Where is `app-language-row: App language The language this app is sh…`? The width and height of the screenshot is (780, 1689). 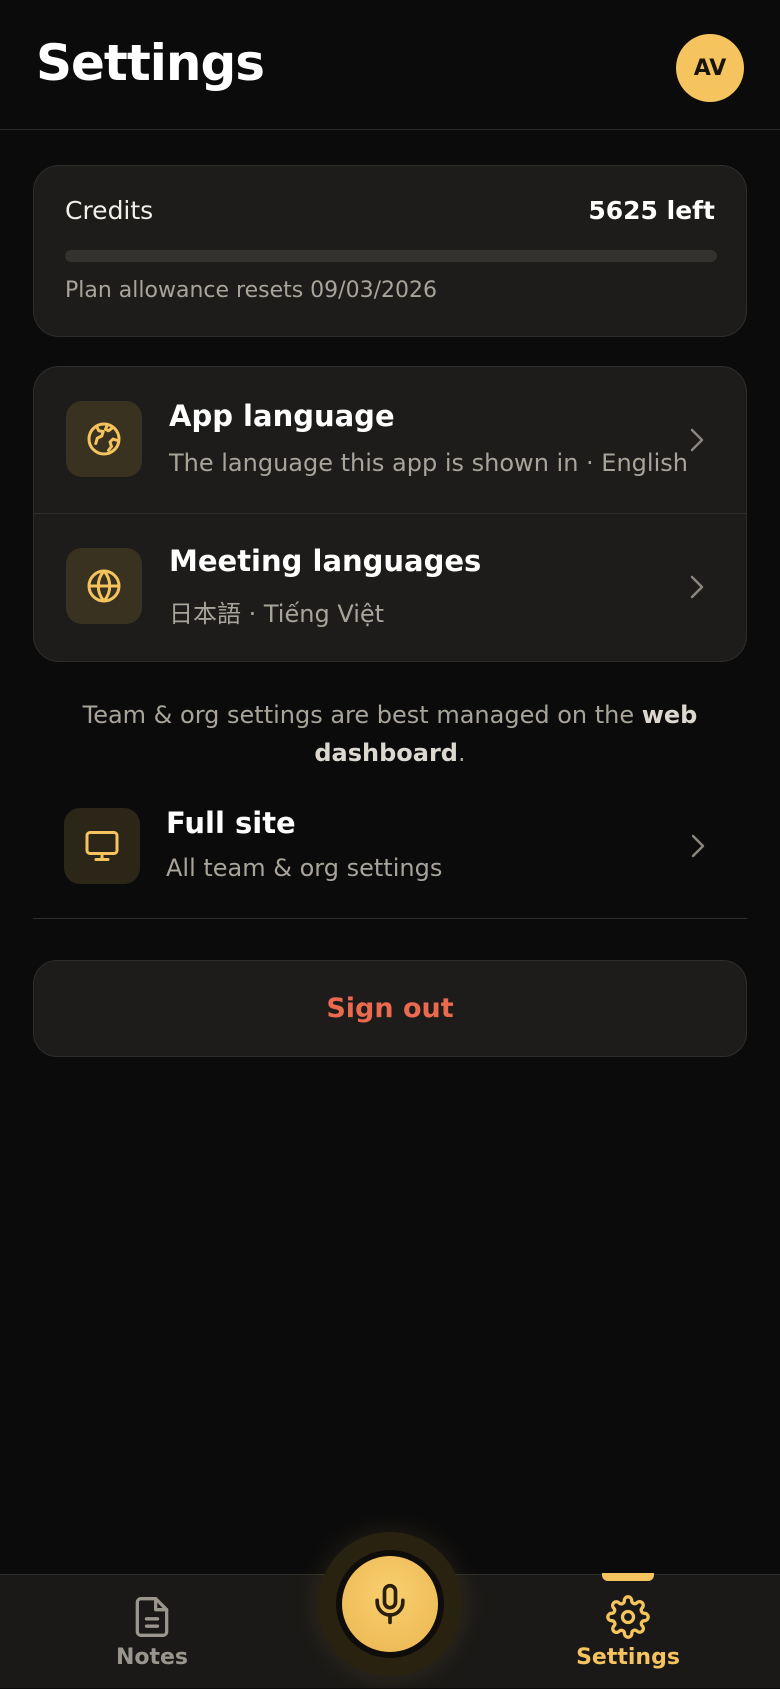
app-language-row: App language The language this app is sh… is located at coordinates (390, 440).